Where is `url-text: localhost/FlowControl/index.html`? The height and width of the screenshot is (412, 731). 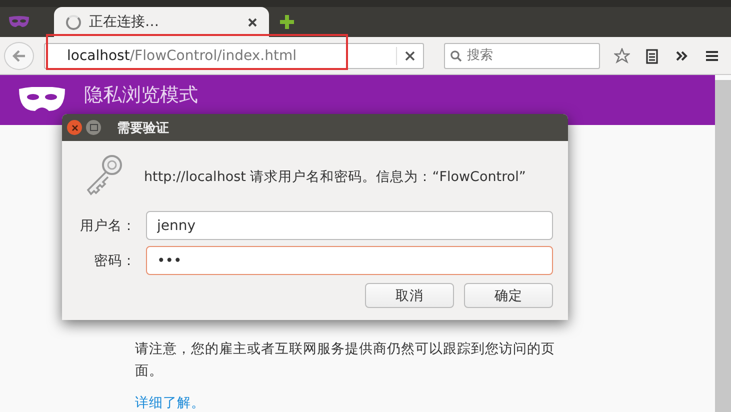
url-text: localhost/FlowControl/index.html is located at coordinates (182, 56).